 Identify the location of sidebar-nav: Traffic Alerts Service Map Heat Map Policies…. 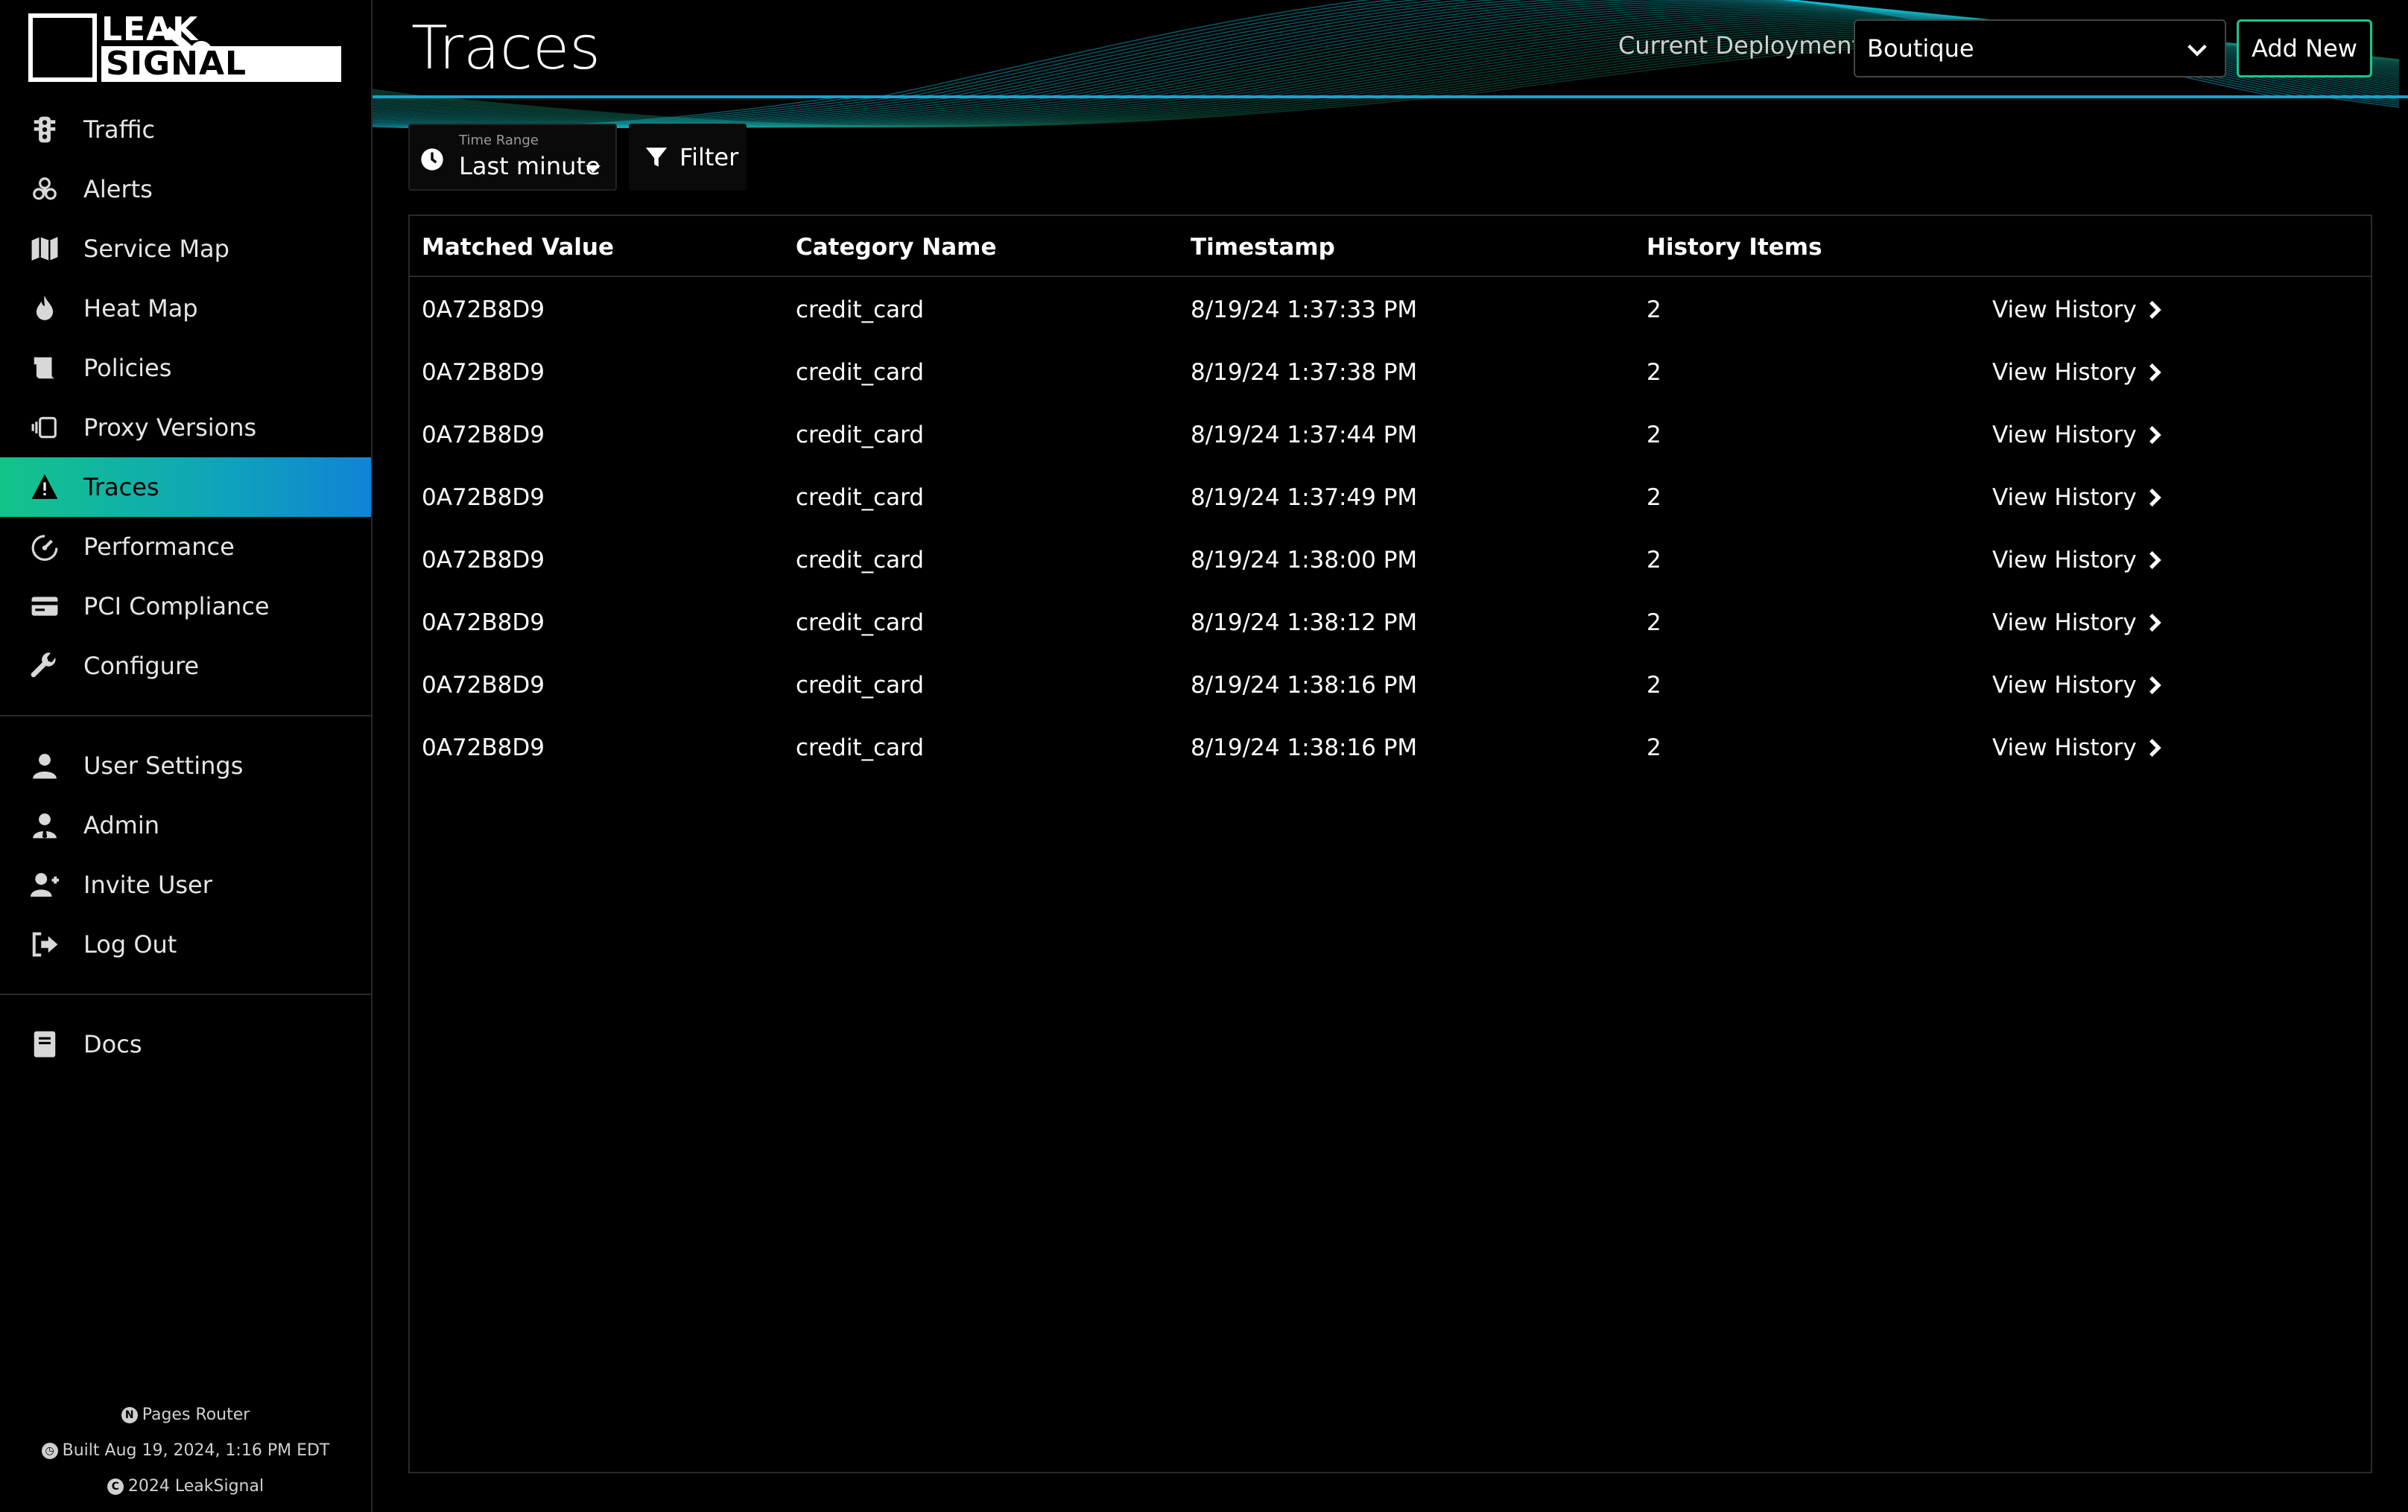
(185, 587).